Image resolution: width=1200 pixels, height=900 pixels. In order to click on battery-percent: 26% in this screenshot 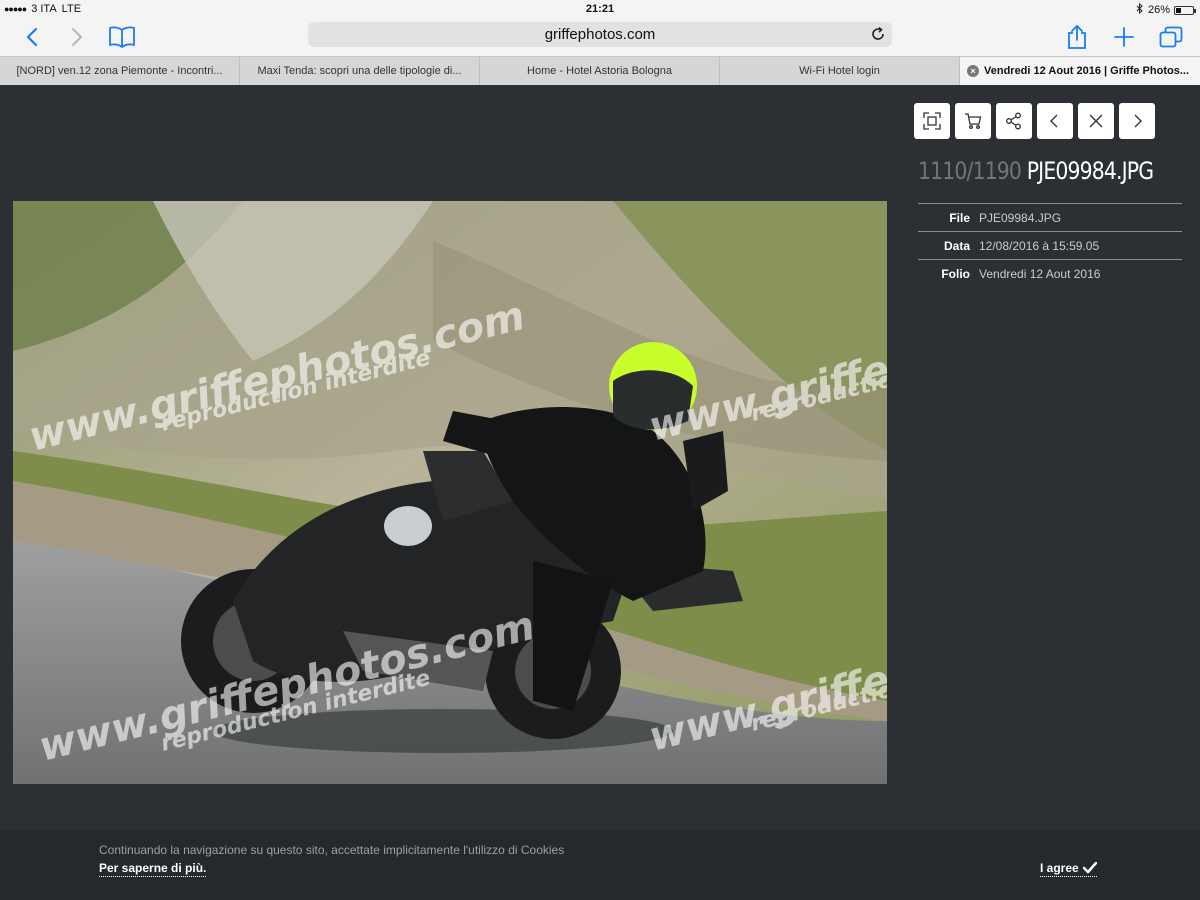, I will do `click(1158, 10)`.